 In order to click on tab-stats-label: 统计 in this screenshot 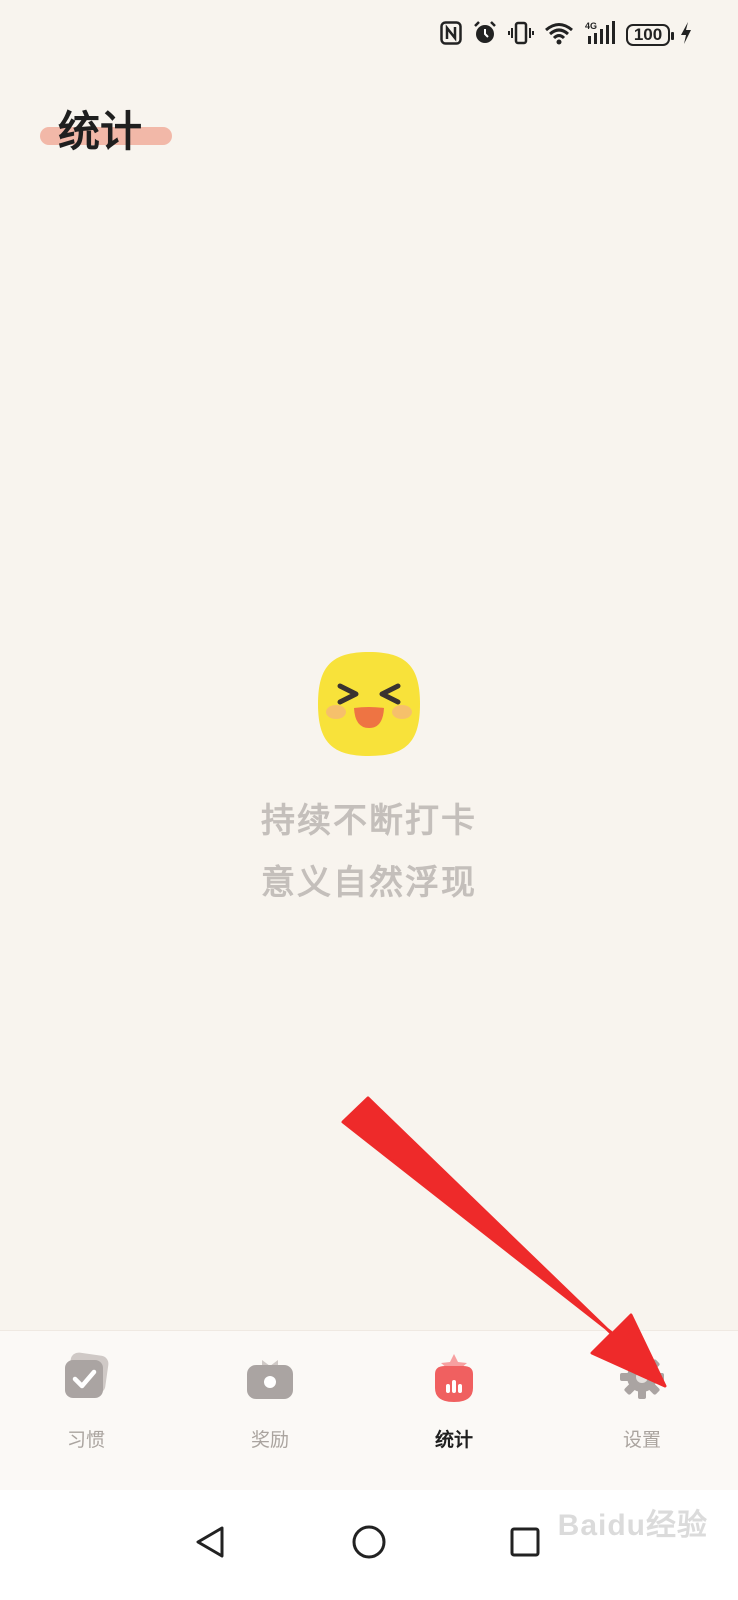, I will do `click(453, 1440)`.